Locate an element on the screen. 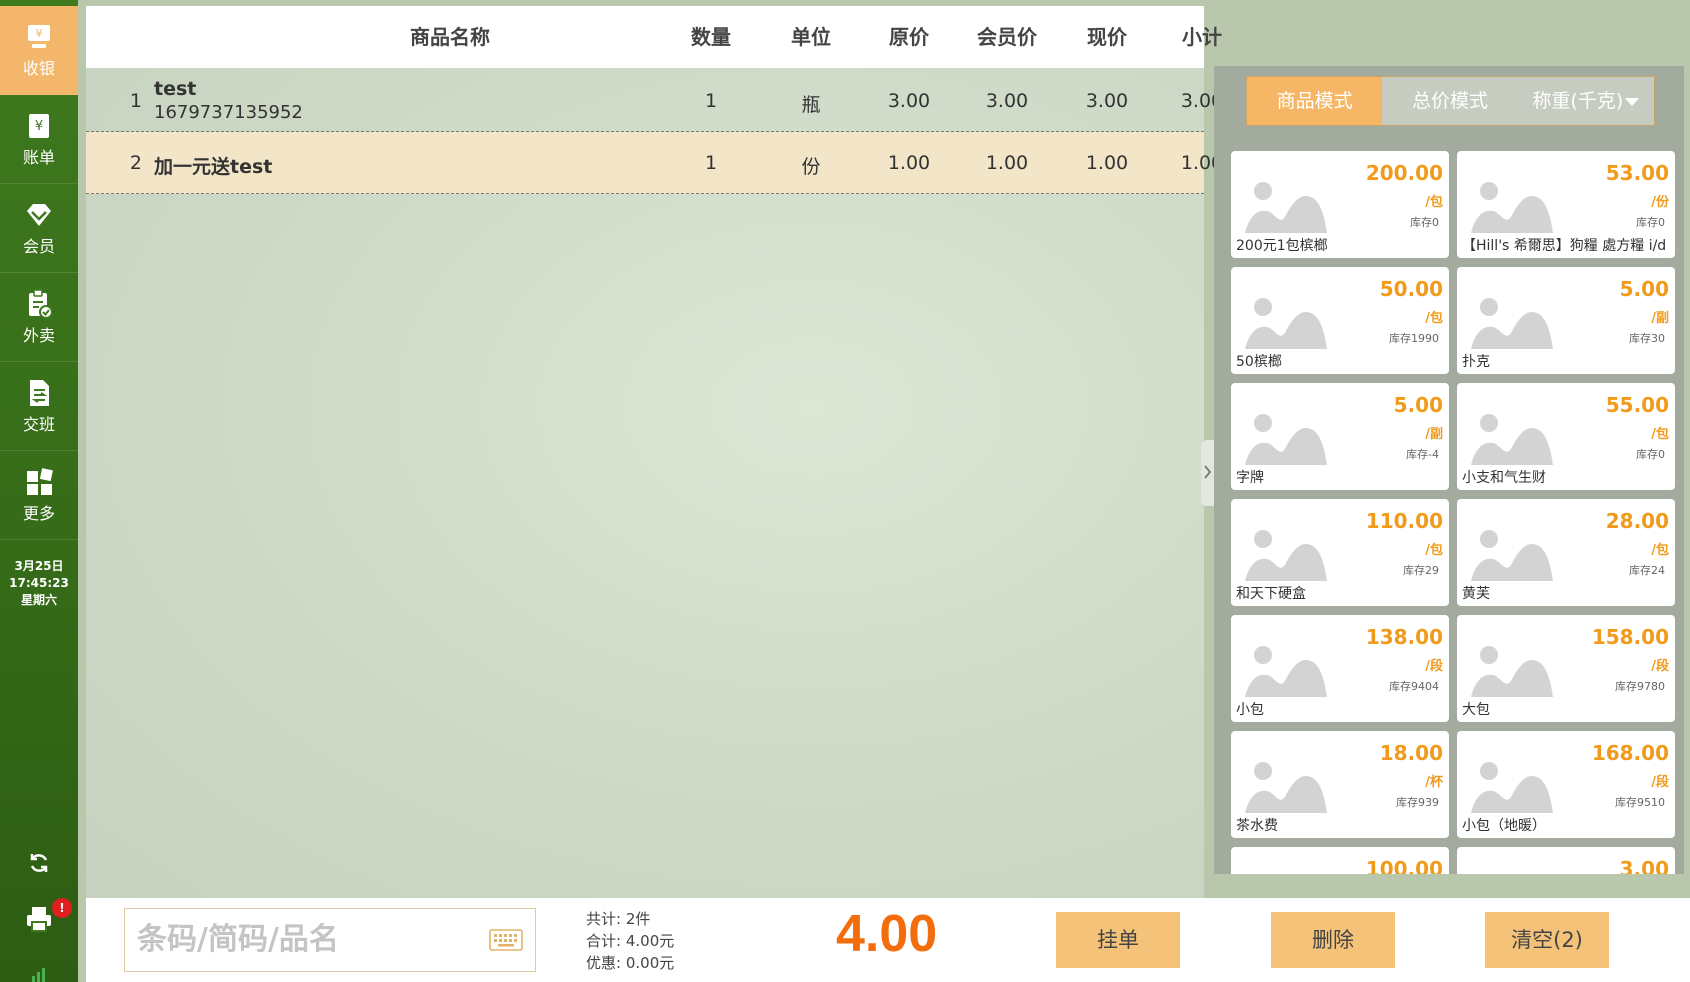  product-name: 小包（地暖） is located at coordinates (1504, 826).